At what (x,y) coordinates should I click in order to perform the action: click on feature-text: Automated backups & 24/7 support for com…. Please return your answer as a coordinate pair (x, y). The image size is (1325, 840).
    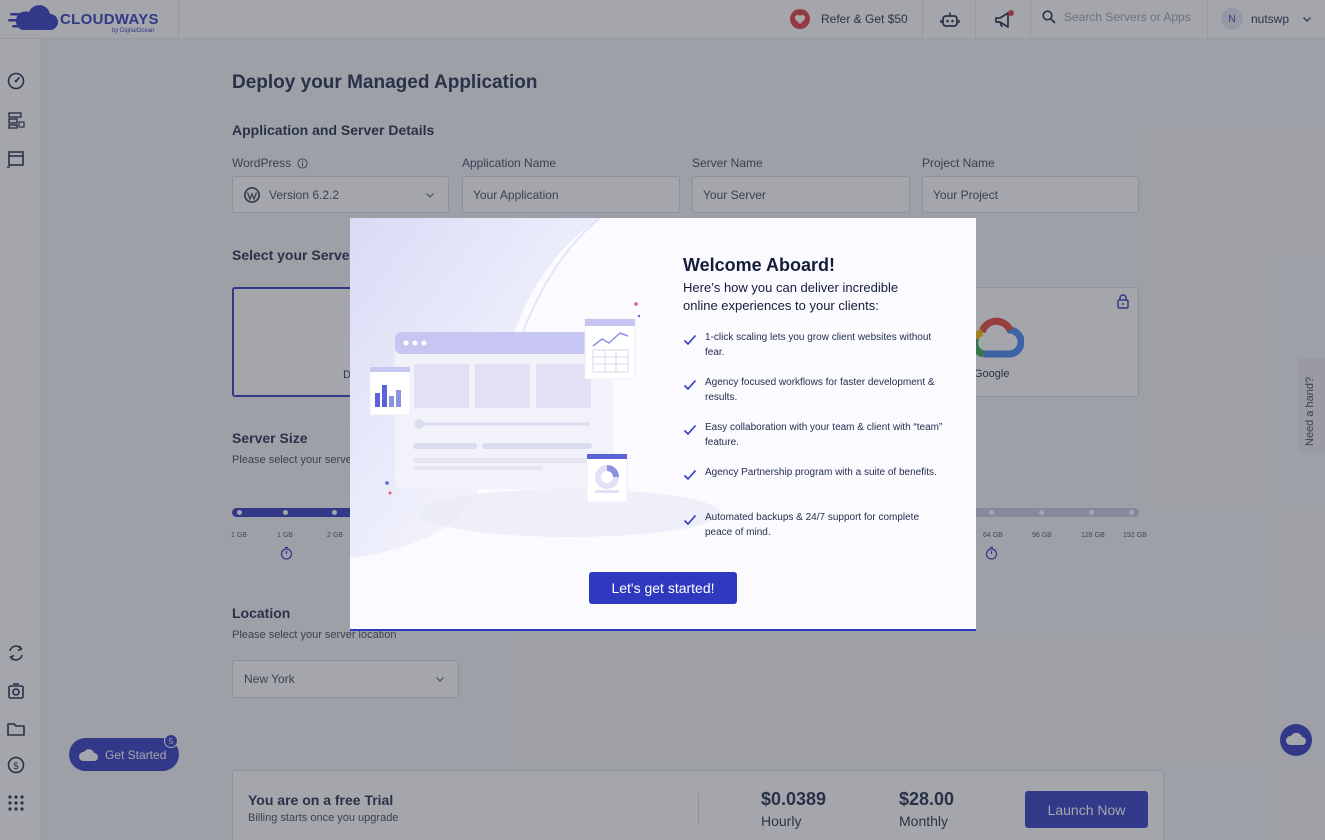
    Looking at the image, I should click on (812, 525).